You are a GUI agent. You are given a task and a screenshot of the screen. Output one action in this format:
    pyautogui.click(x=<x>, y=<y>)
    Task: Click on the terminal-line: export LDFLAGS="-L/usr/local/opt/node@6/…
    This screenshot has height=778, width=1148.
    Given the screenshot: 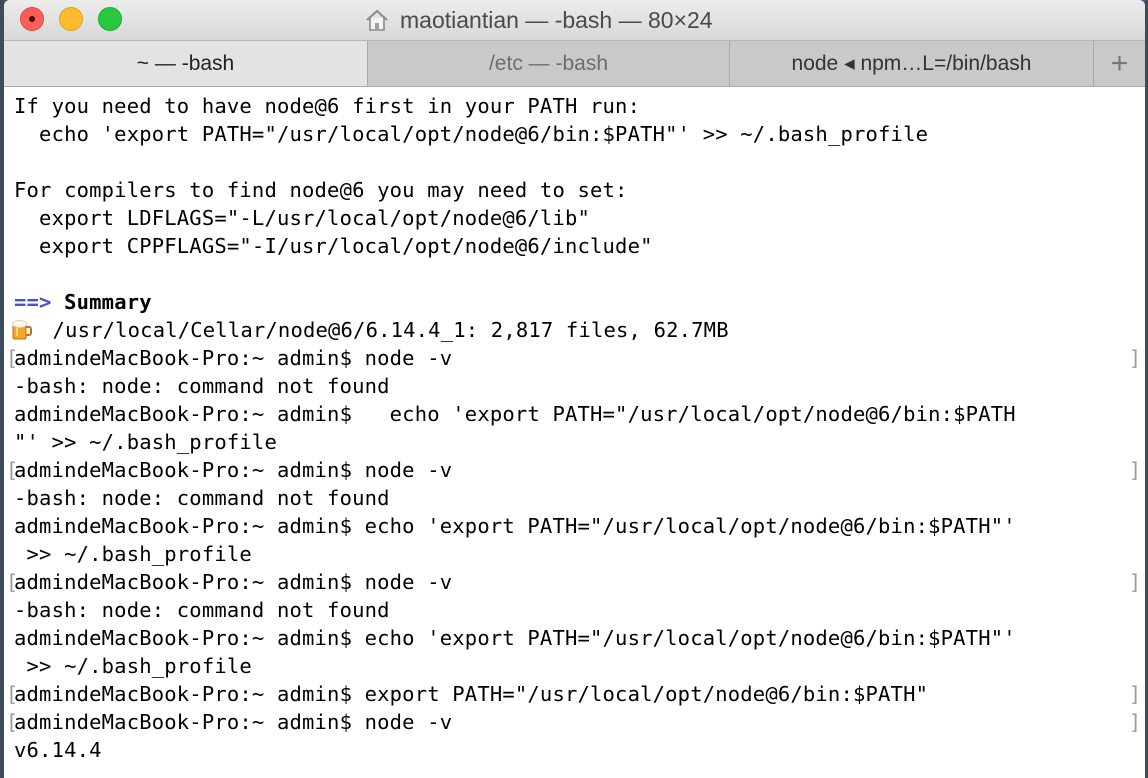 What is the action you would take?
    pyautogui.click(x=302, y=218)
    